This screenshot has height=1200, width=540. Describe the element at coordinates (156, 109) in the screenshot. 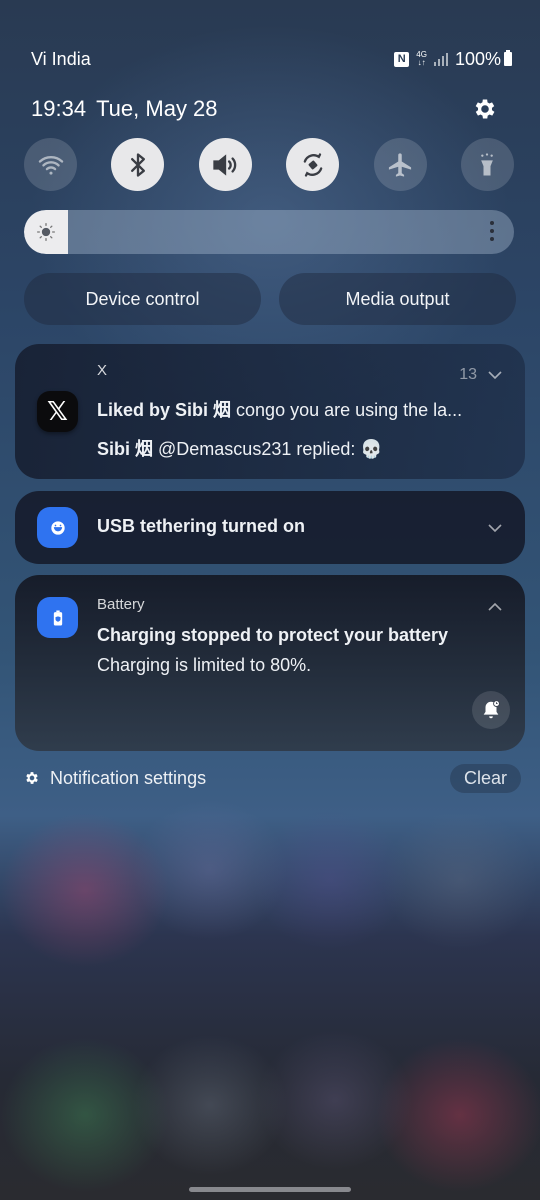

I see `date: Tue, May 28` at that location.